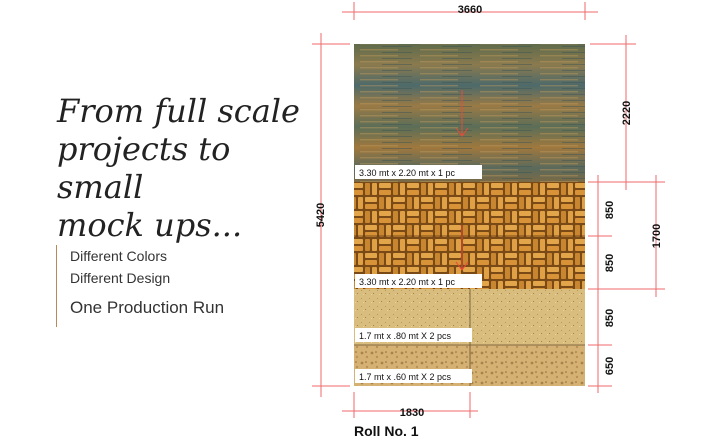  What do you see at coordinates (610, 210) in the screenshot?
I see `dim-section2a-height: 850` at bounding box center [610, 210].